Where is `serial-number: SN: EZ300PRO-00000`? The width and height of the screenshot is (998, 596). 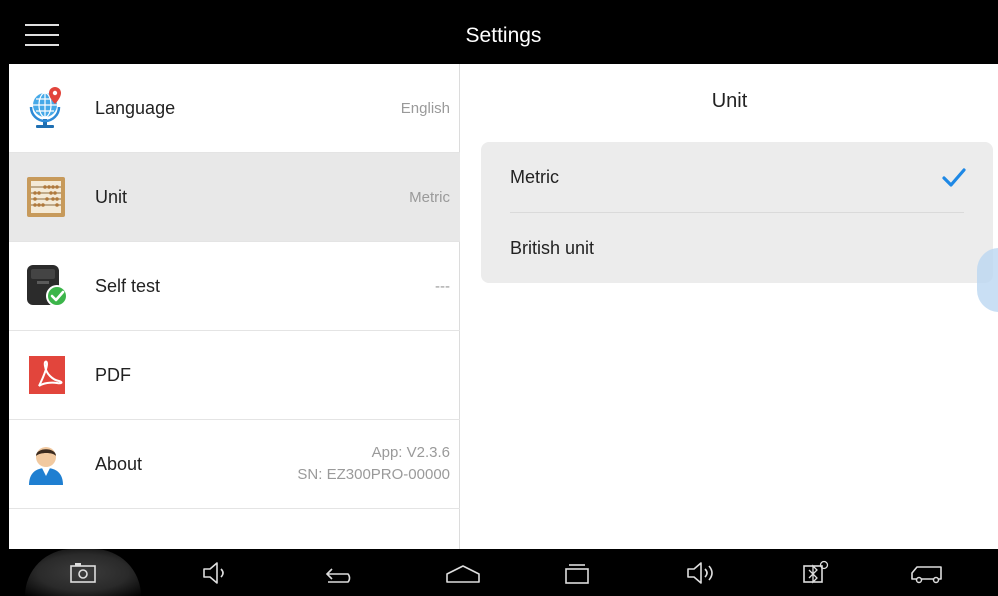 serial-number: SN: EZ300PRO-00000 is located at coordinates (373, 474).